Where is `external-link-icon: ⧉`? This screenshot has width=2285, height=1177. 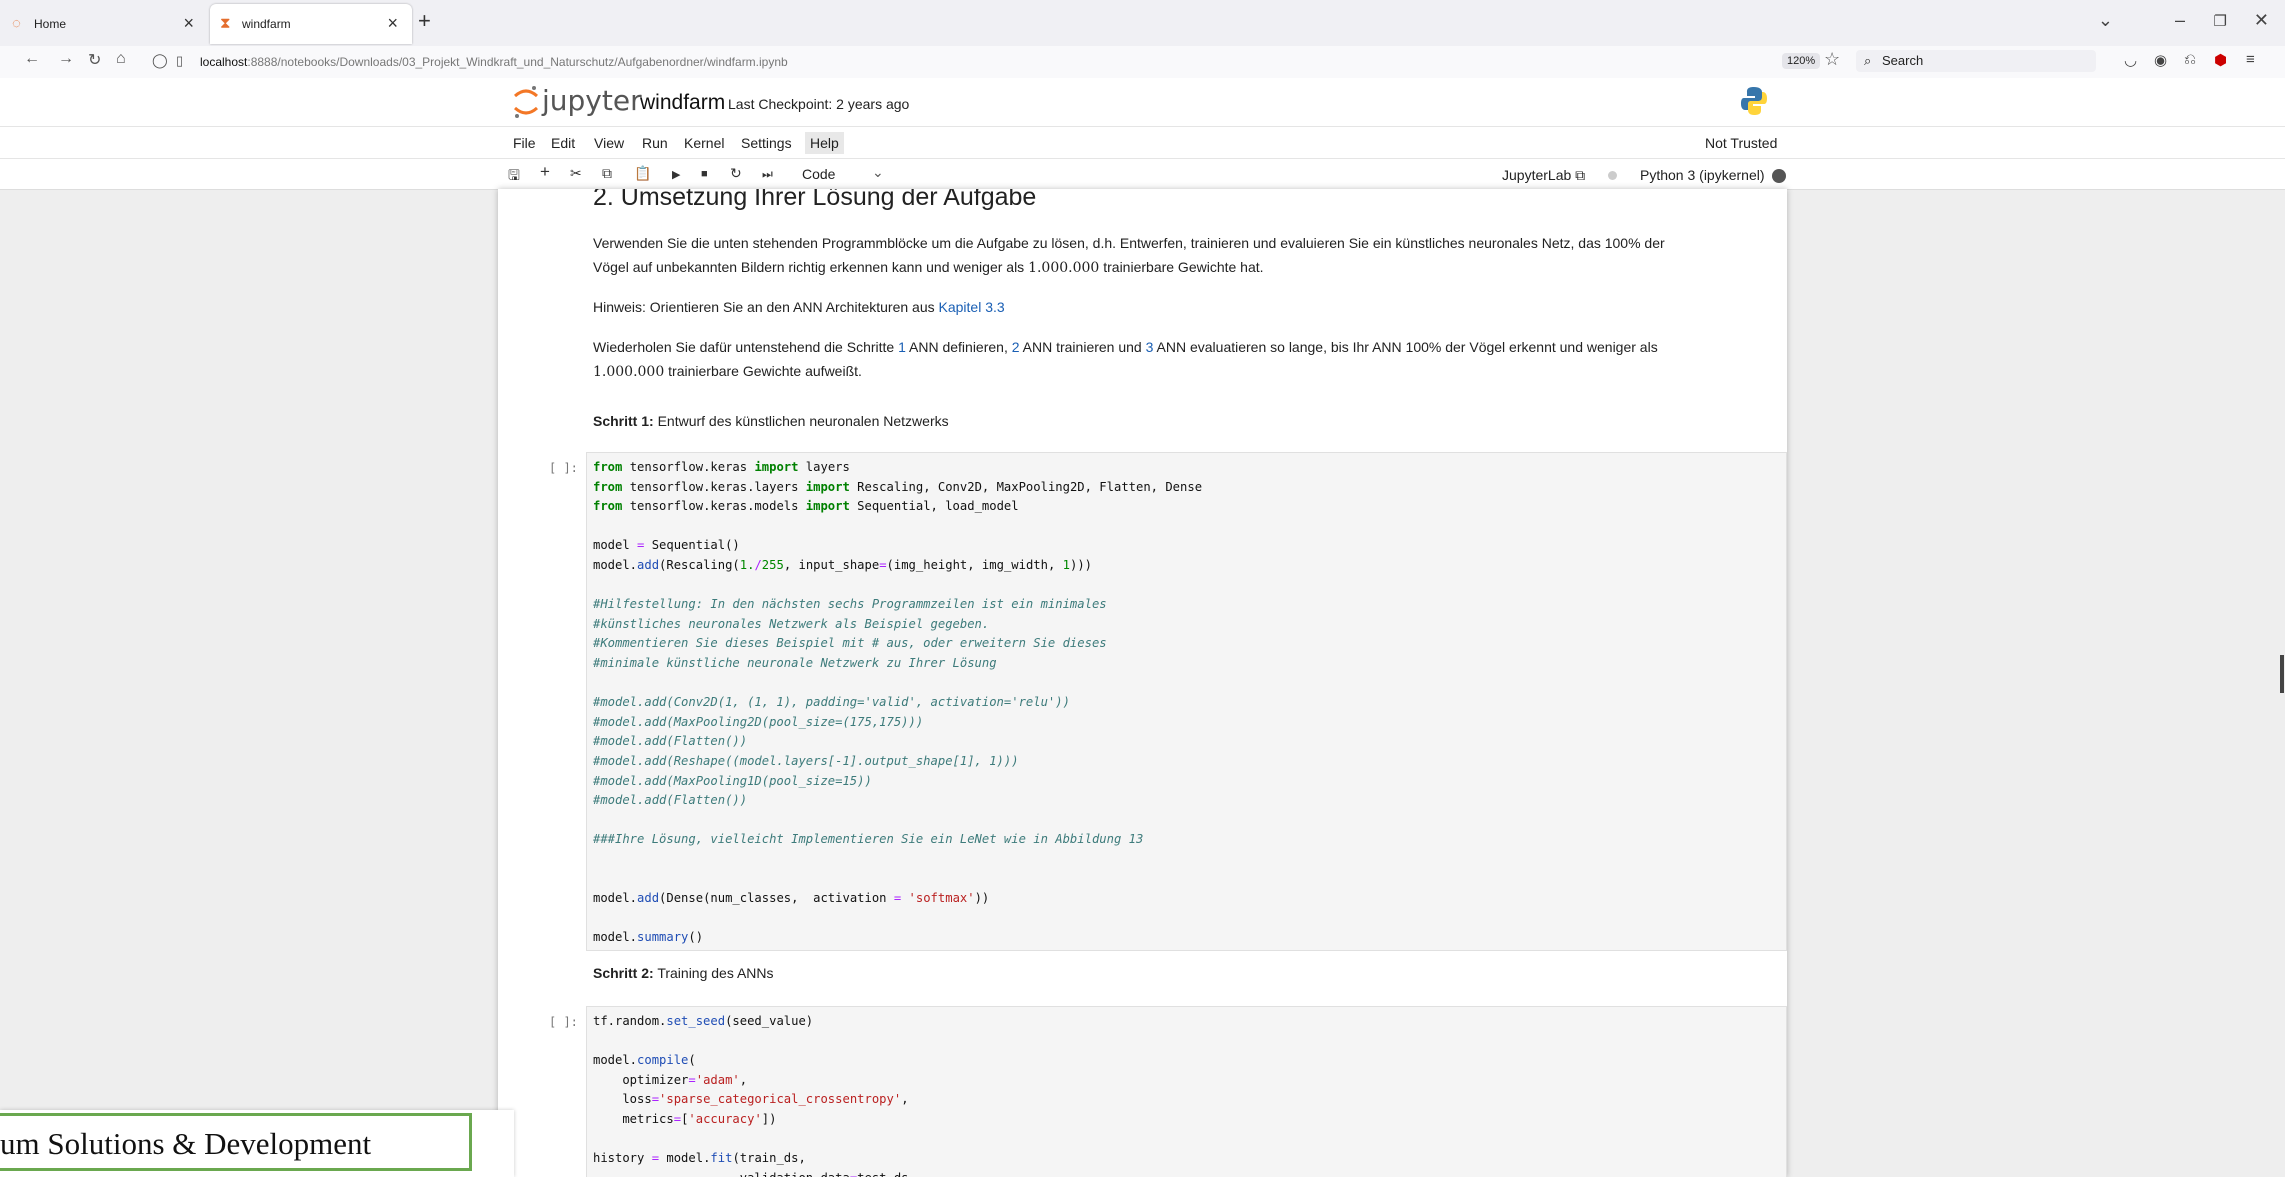 external-link-icon: ⧉ is located at coordinates (1580, 175).